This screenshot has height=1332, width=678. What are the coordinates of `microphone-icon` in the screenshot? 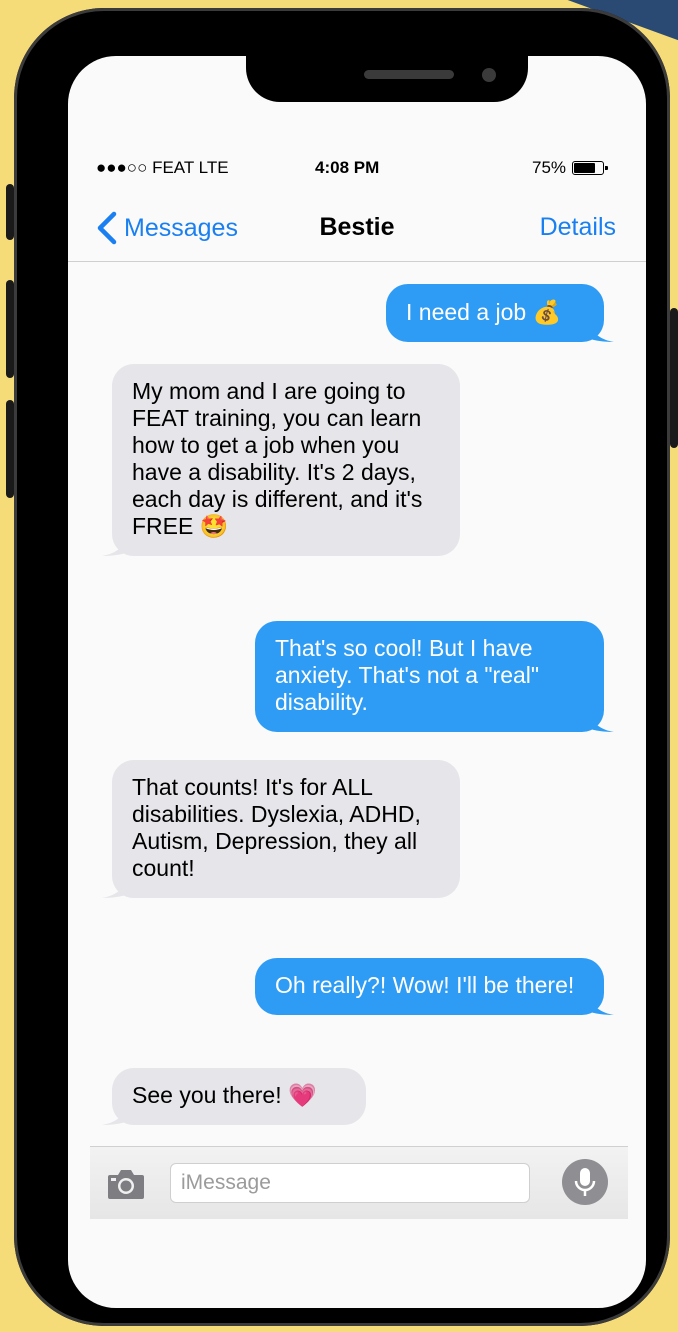 It's located at (585, 1182).